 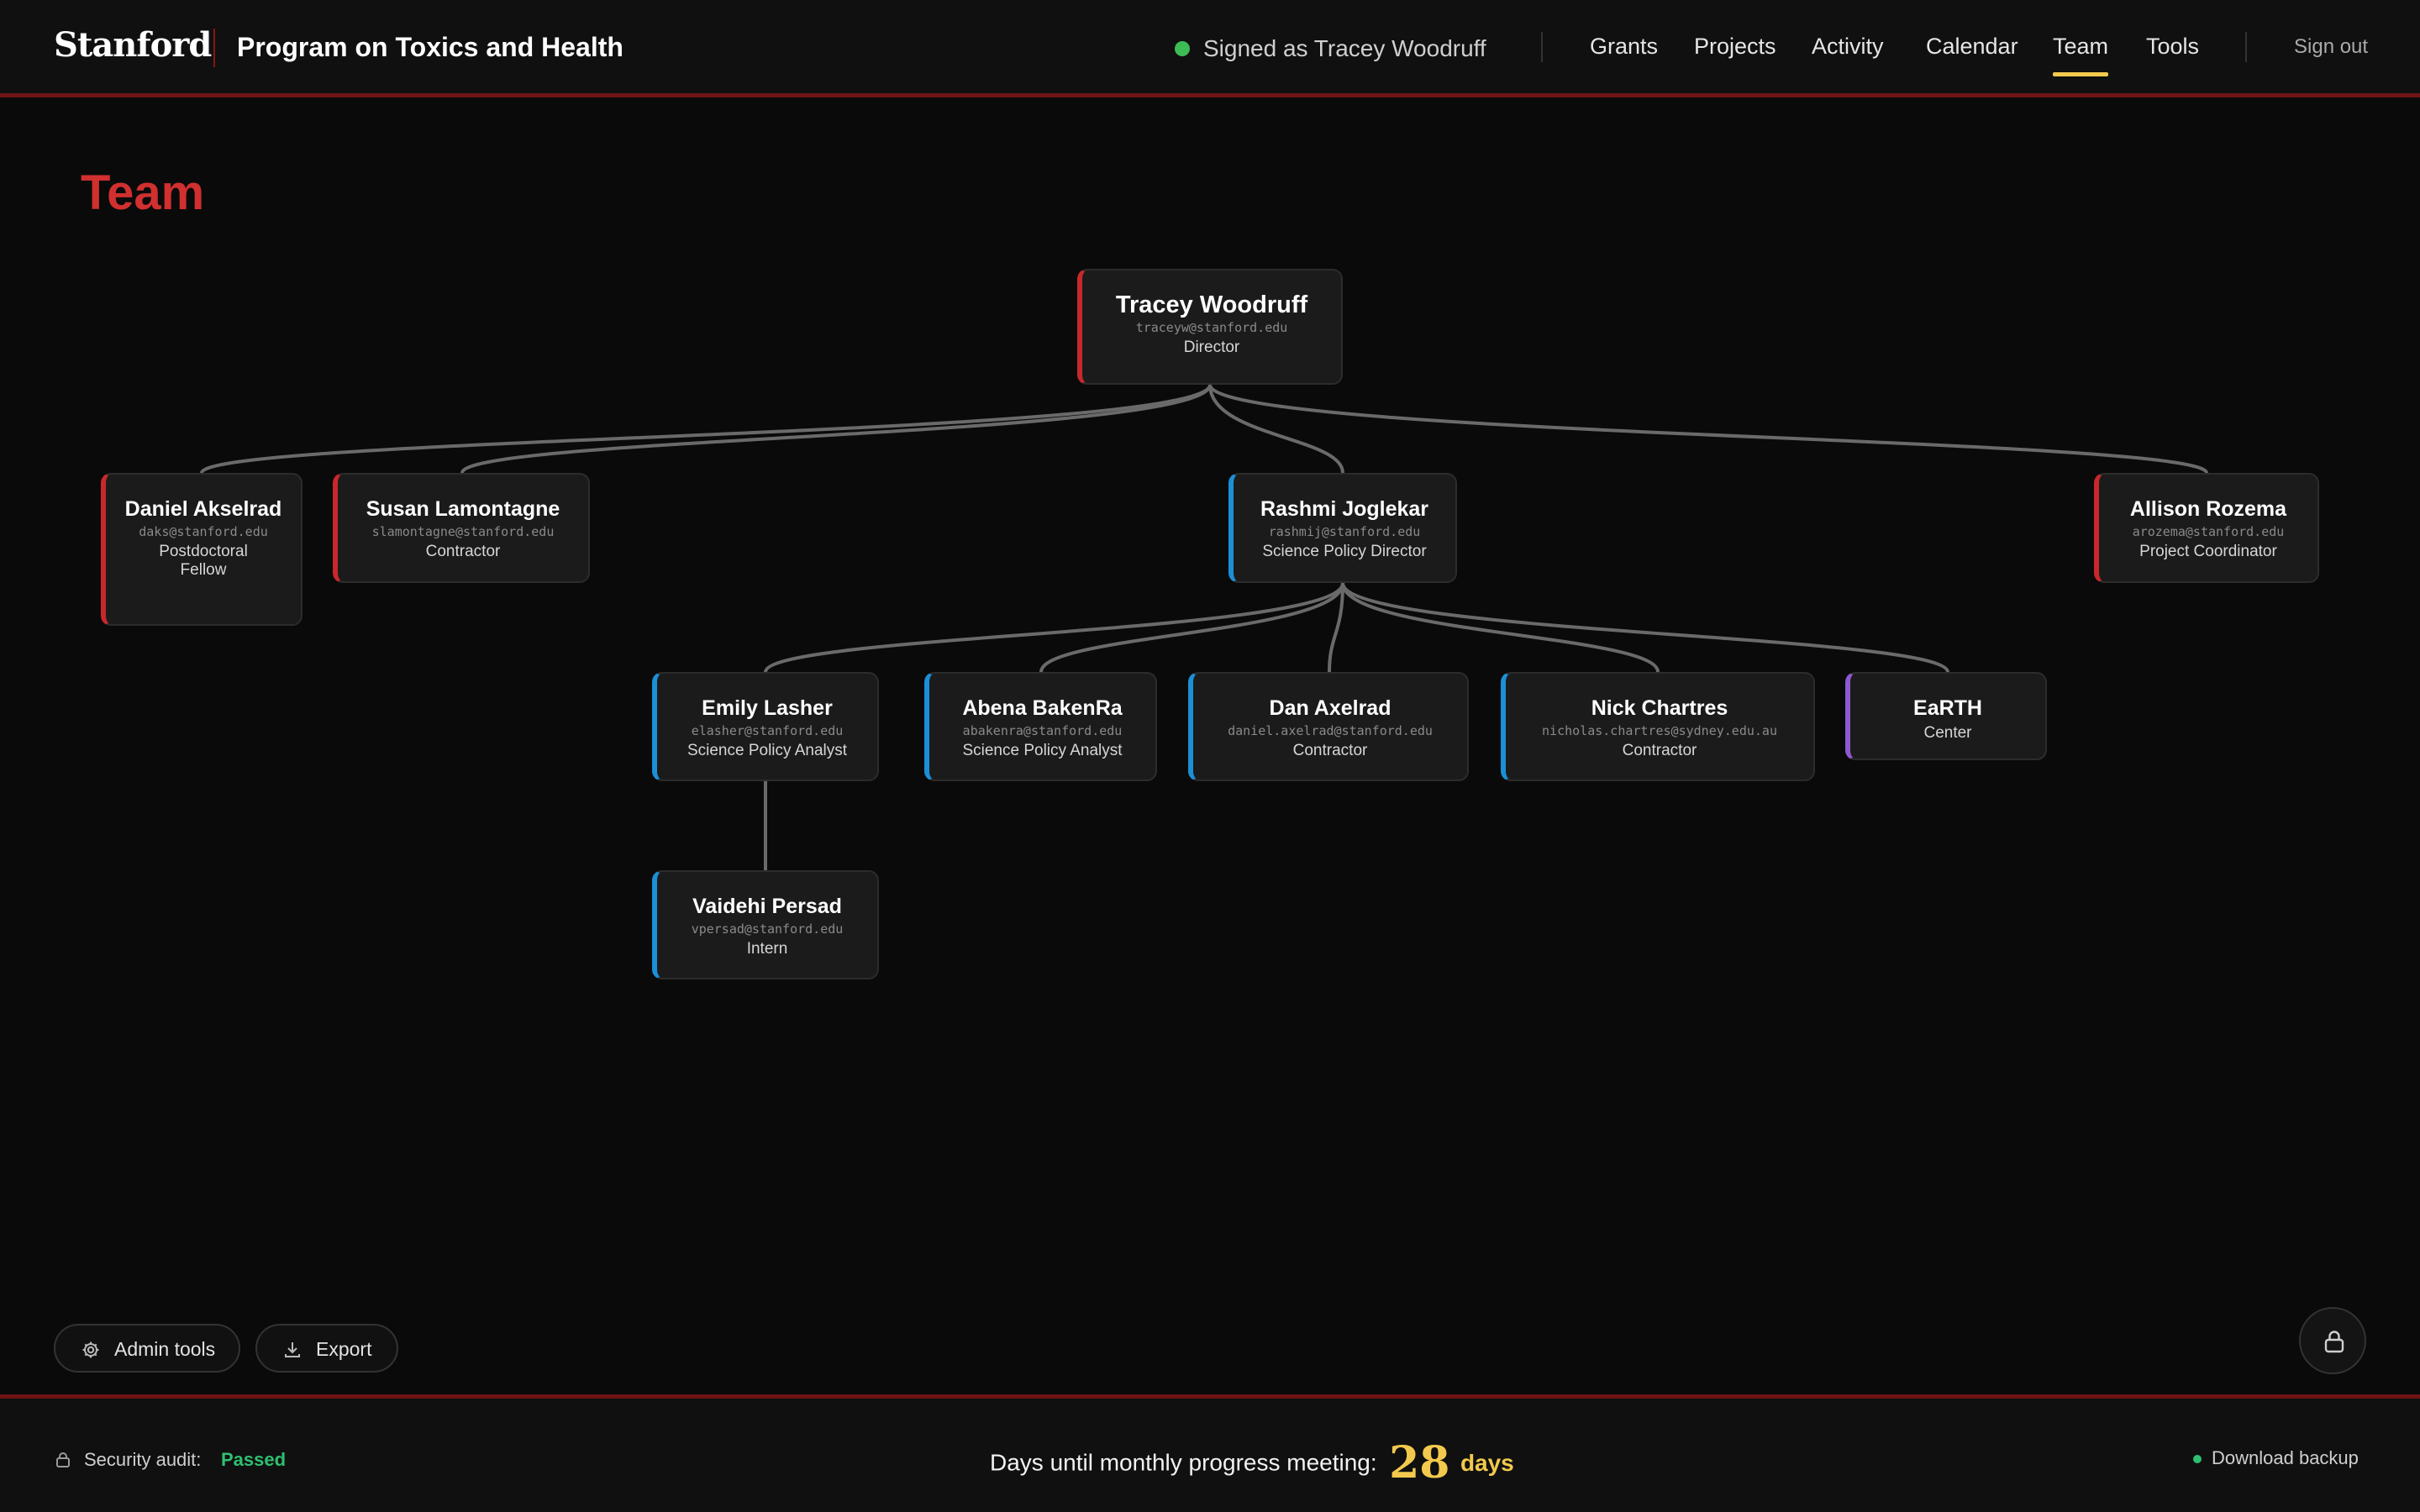 I want to click on member-email: nicholas.chartres@sydney.edu.au, so click(x=1659, y=730).